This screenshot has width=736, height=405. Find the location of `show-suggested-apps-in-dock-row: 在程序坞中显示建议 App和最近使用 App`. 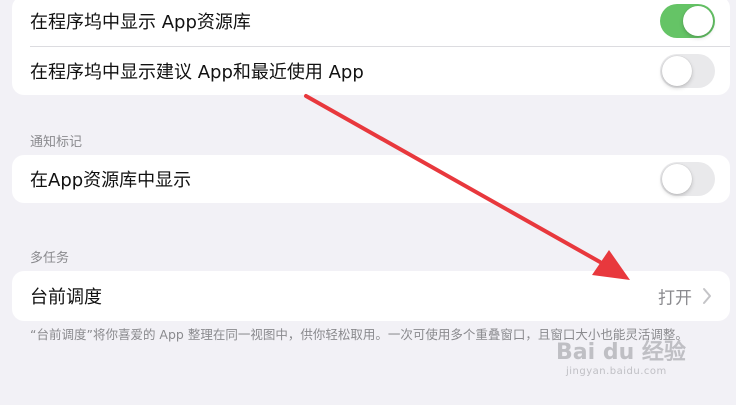

show-suggested-apps-in-dock-row: 在程序坞中显示建议 App和最近使用 App is located at coordinates (371, 71).